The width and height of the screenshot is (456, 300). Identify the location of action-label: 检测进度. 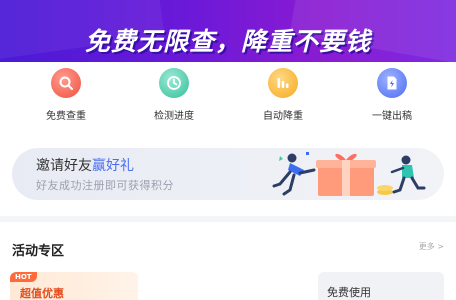
(174, 116).